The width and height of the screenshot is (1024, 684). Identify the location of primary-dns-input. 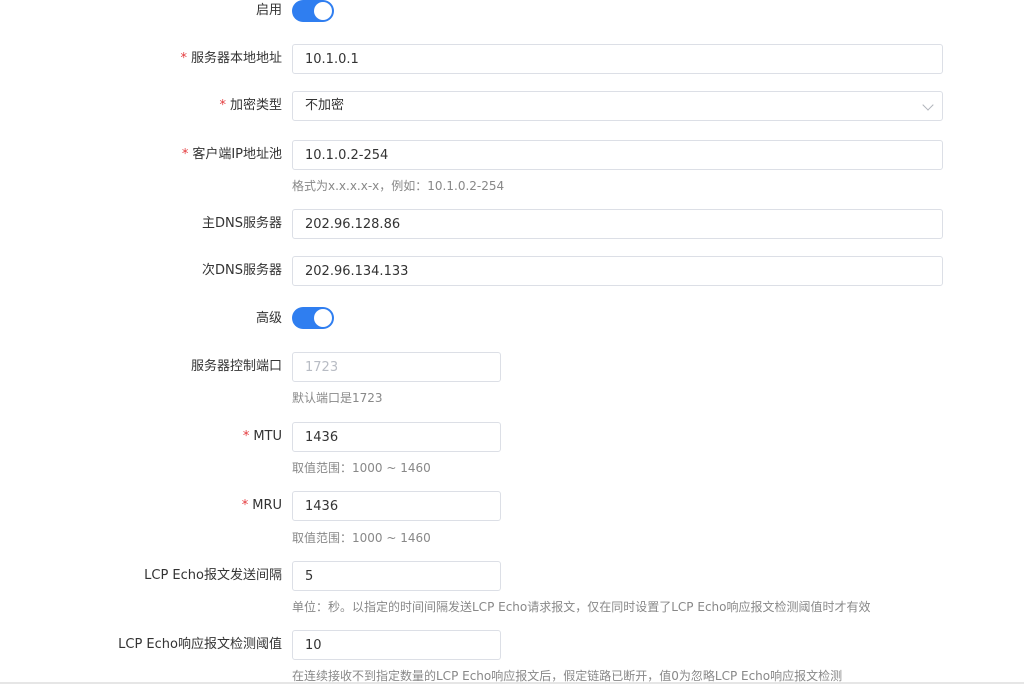
(617, 224).